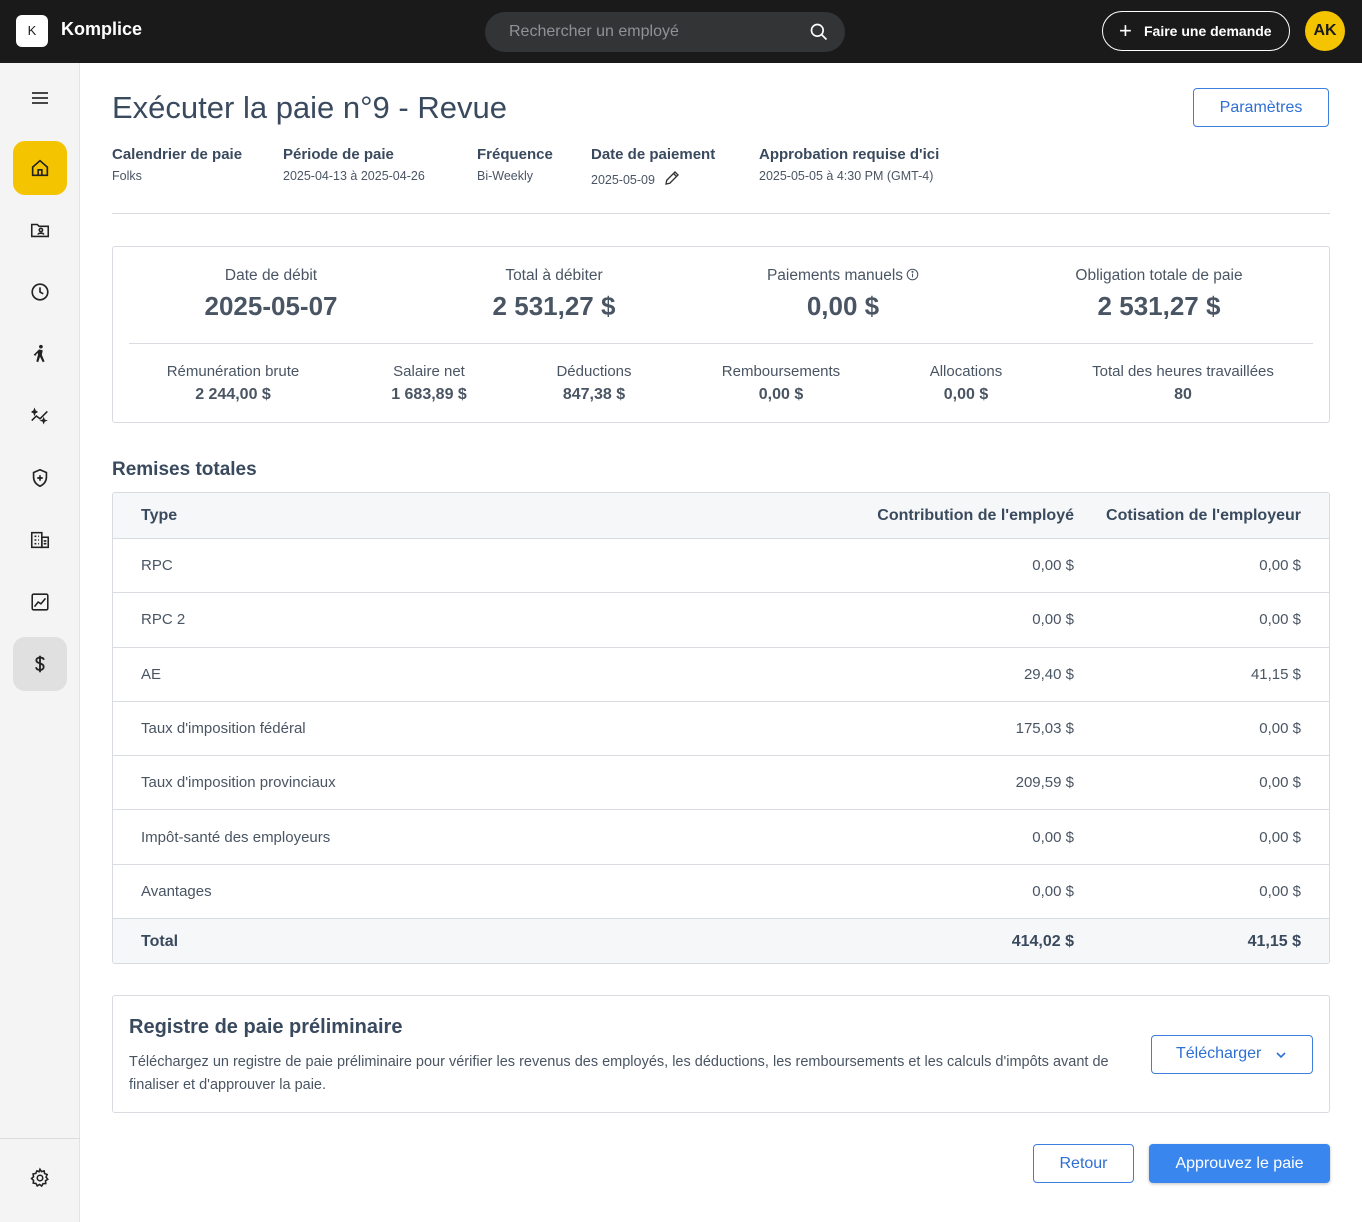 This screenshot has height=1222, width=1362. Describe the element at coordinates (1183, 371) in the screenshot. I see `summary-label: Total des heures travaillées` at that location.